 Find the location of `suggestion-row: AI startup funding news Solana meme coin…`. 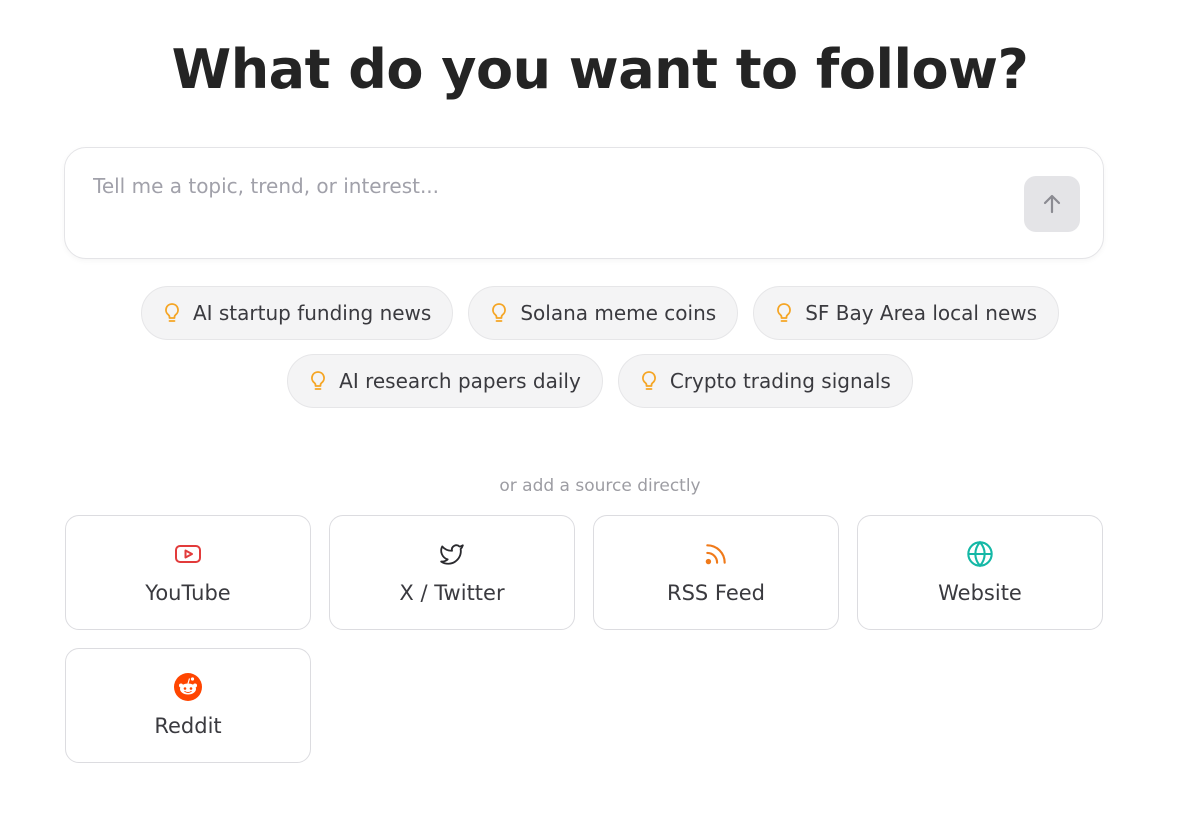

suggestion-row: AI startup funding news Solana meme coin… is located at coordinates (600, 313).